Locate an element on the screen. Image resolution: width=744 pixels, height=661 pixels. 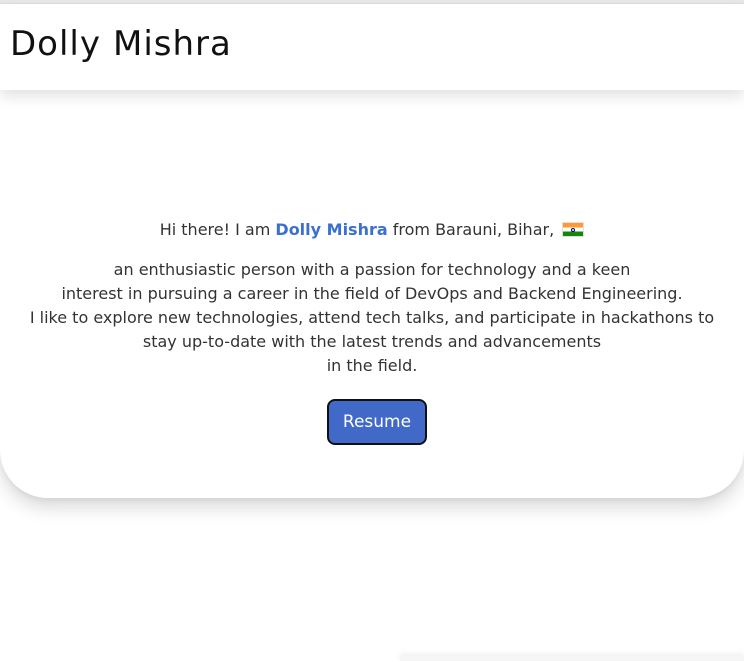
brand-last-name: Mishra is located at coordinates (172, 44).